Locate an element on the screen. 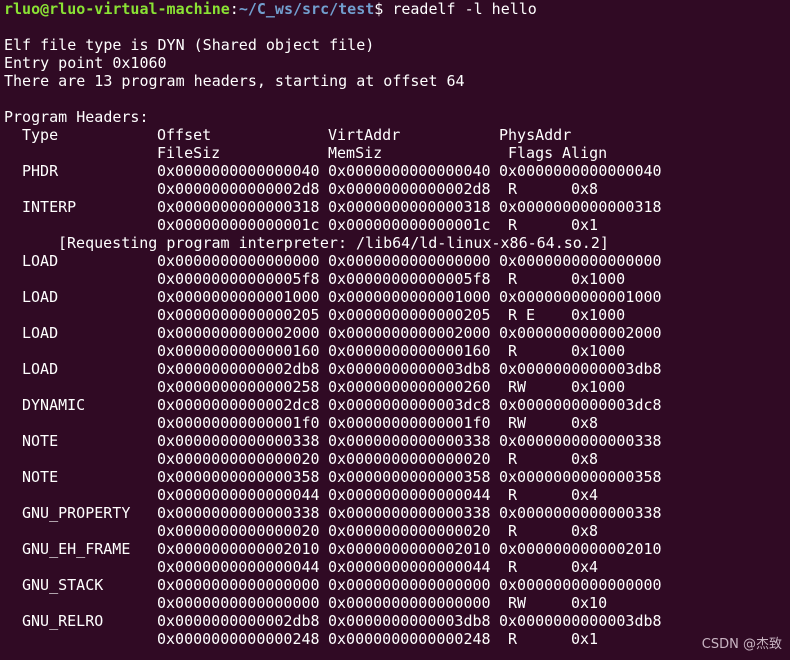 The width and height of the screenshot is (790, 660). cell-physaddr: 0x0000000000001000 is located at coordinates (580, 297).